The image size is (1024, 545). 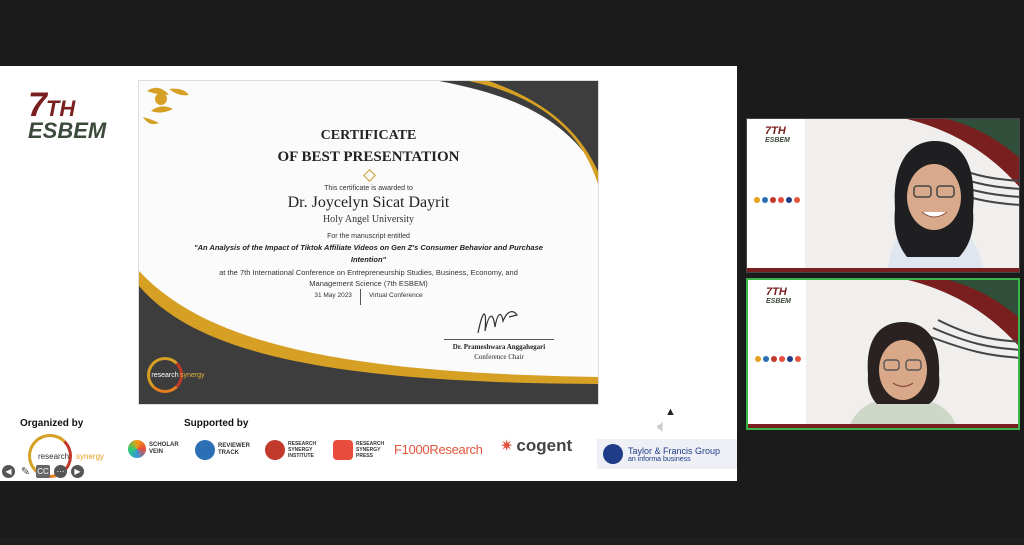 I want to click on captions-button: CC, so click(x=43, y=471).